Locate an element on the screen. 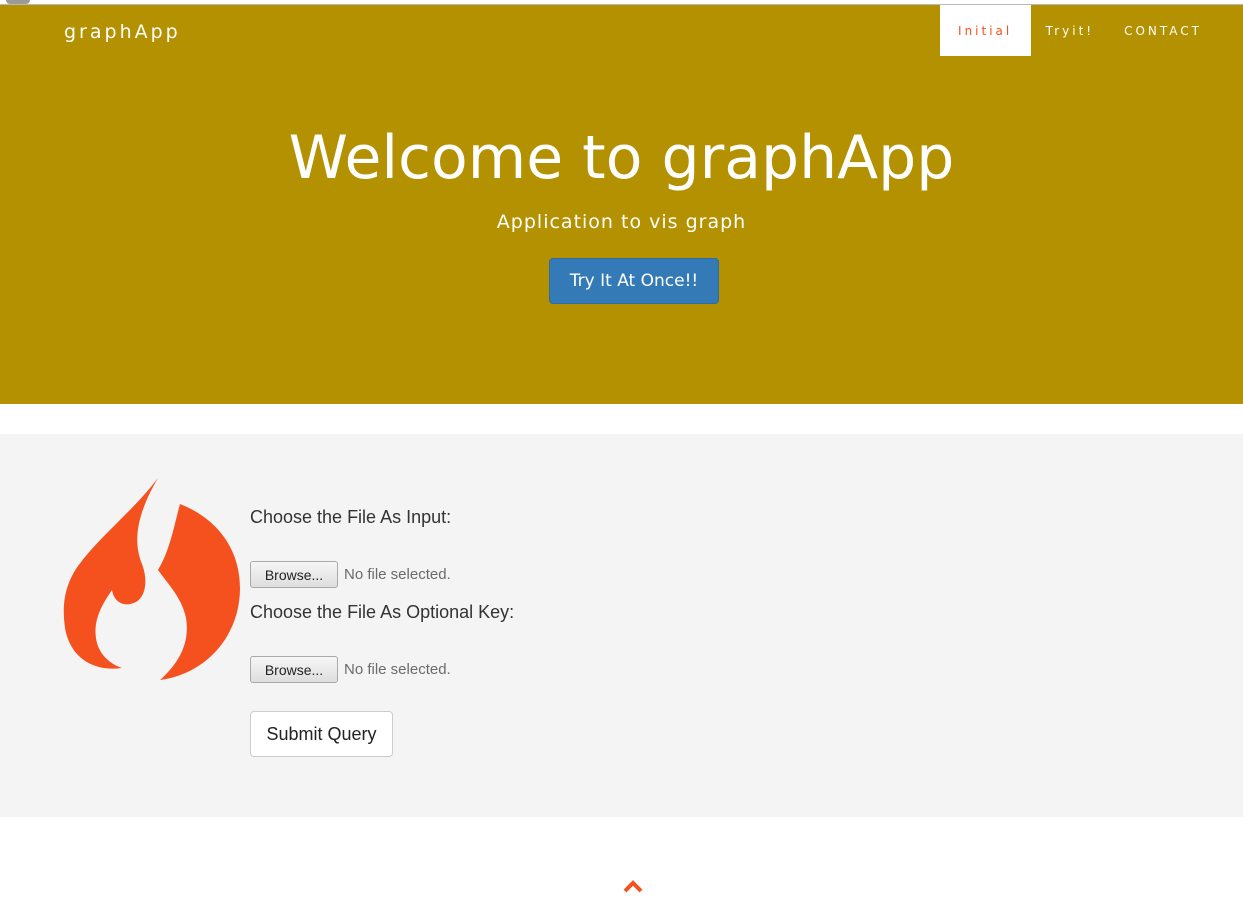  flame-icon is located at coordinates (151, 579).